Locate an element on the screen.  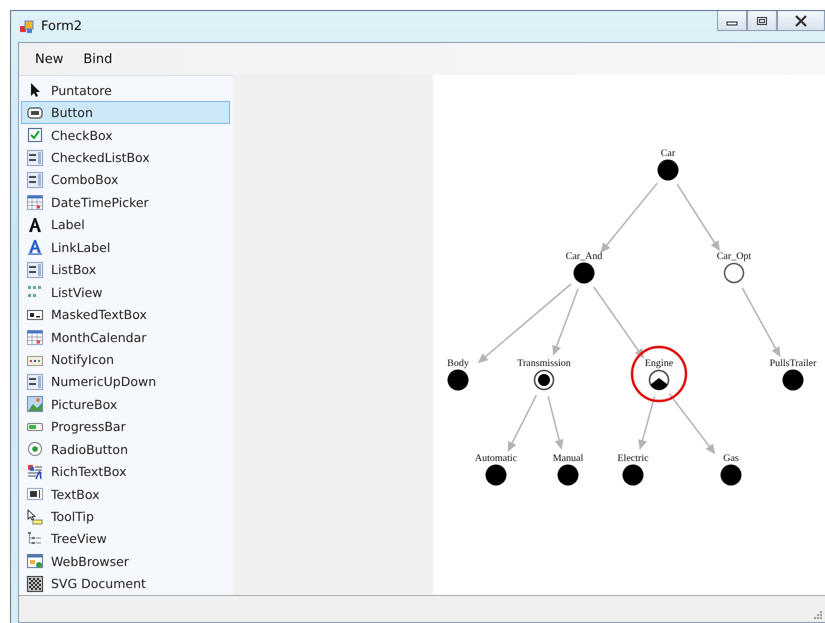
toolbox-item: MaskedTextBox is located at coordinates (125, 314).